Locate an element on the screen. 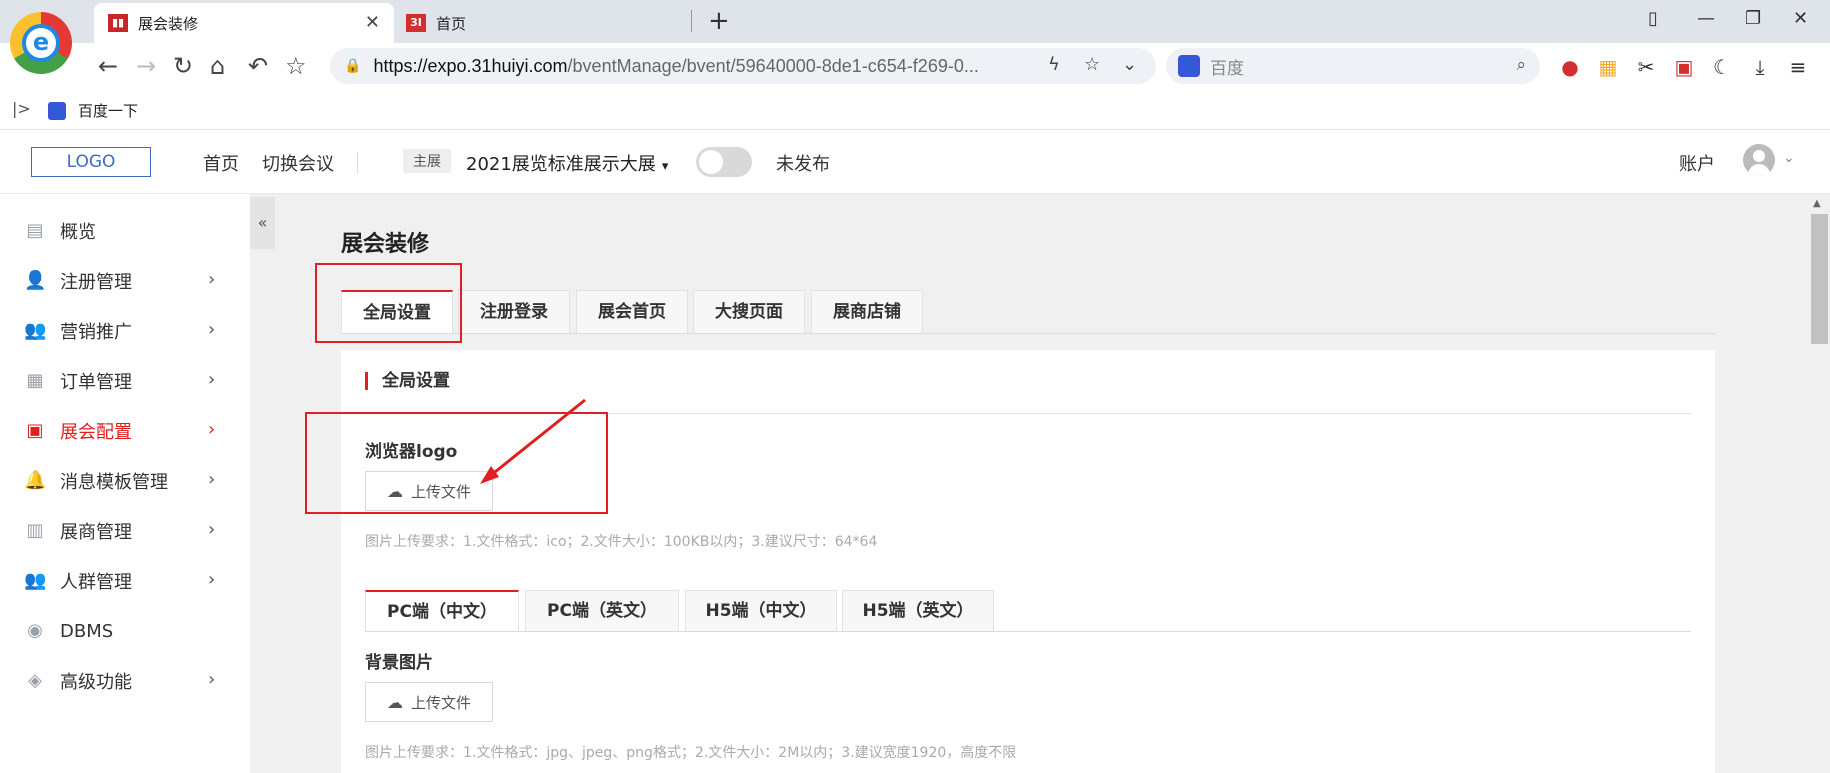 The height and width of the screenshot is (773, 1830). favorite-star-icon: ☆ is located at coordinates (296, 66).